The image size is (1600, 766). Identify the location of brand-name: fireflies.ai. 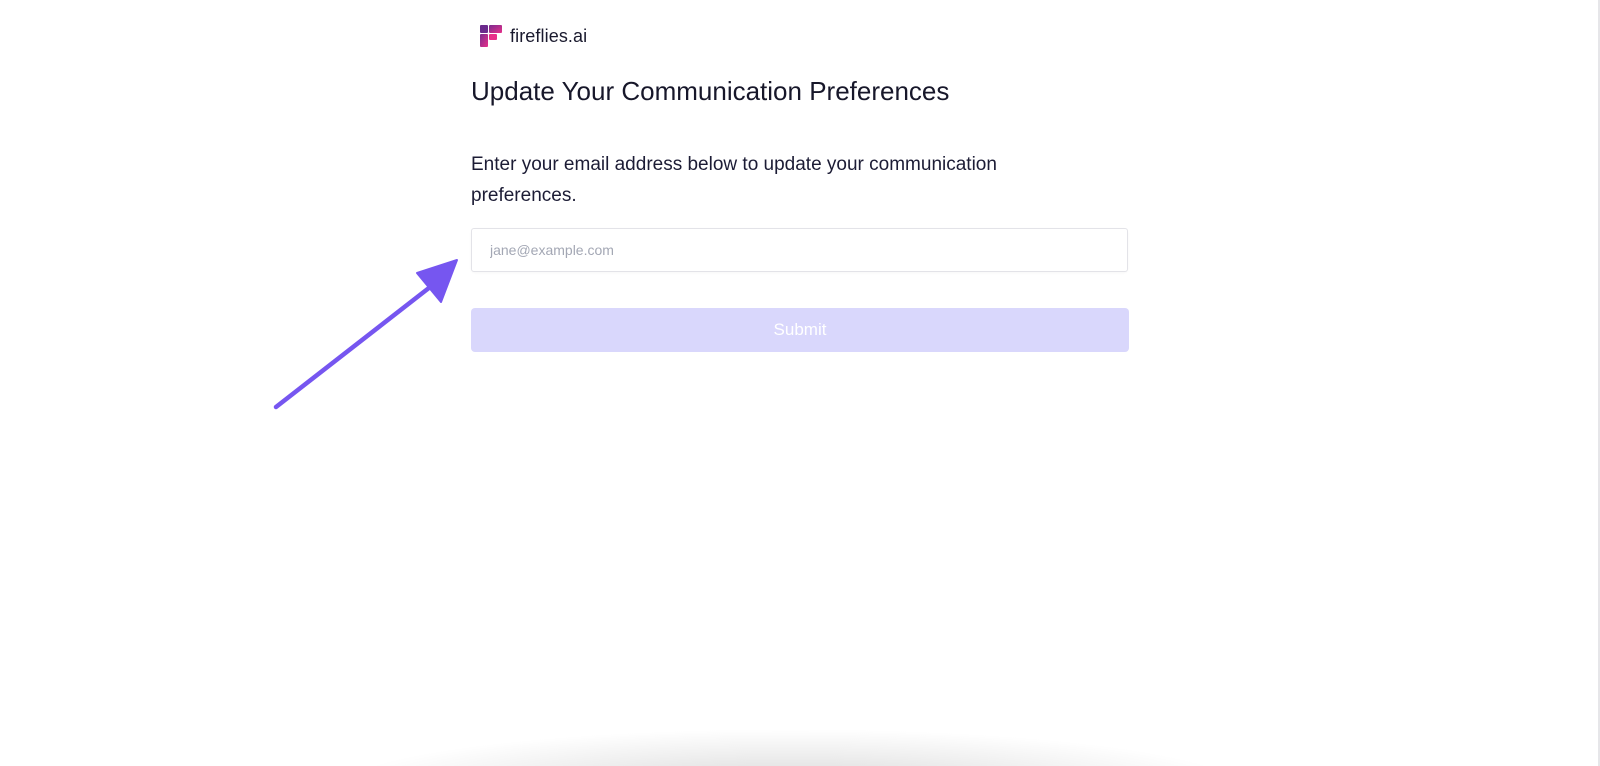
(549, 35).